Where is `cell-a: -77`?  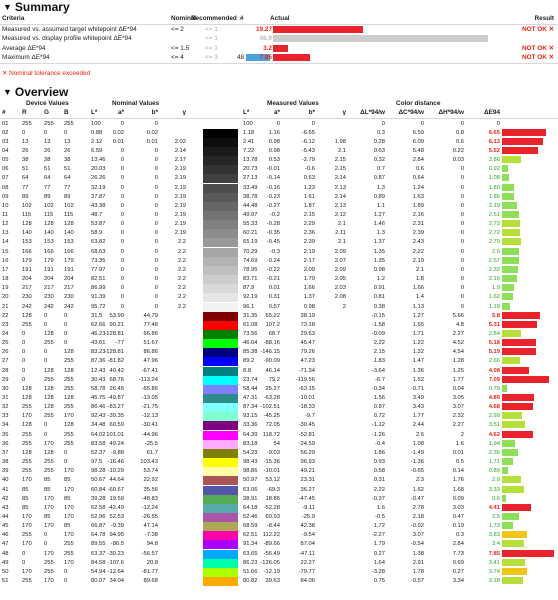 cell-a: -77 is located at coordinates (119, 343).